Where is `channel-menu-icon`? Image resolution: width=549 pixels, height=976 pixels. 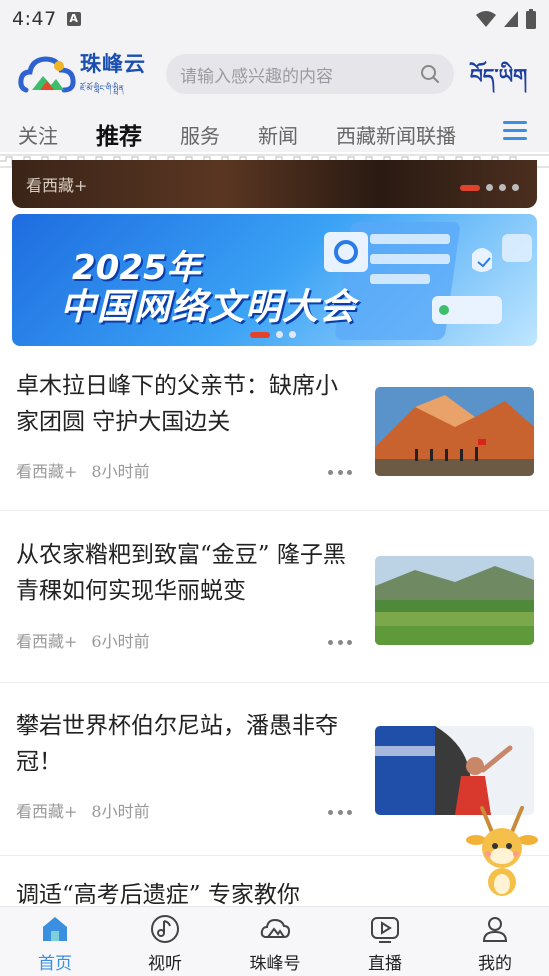
channel-menu-icon is located at coordinates (515, 133).